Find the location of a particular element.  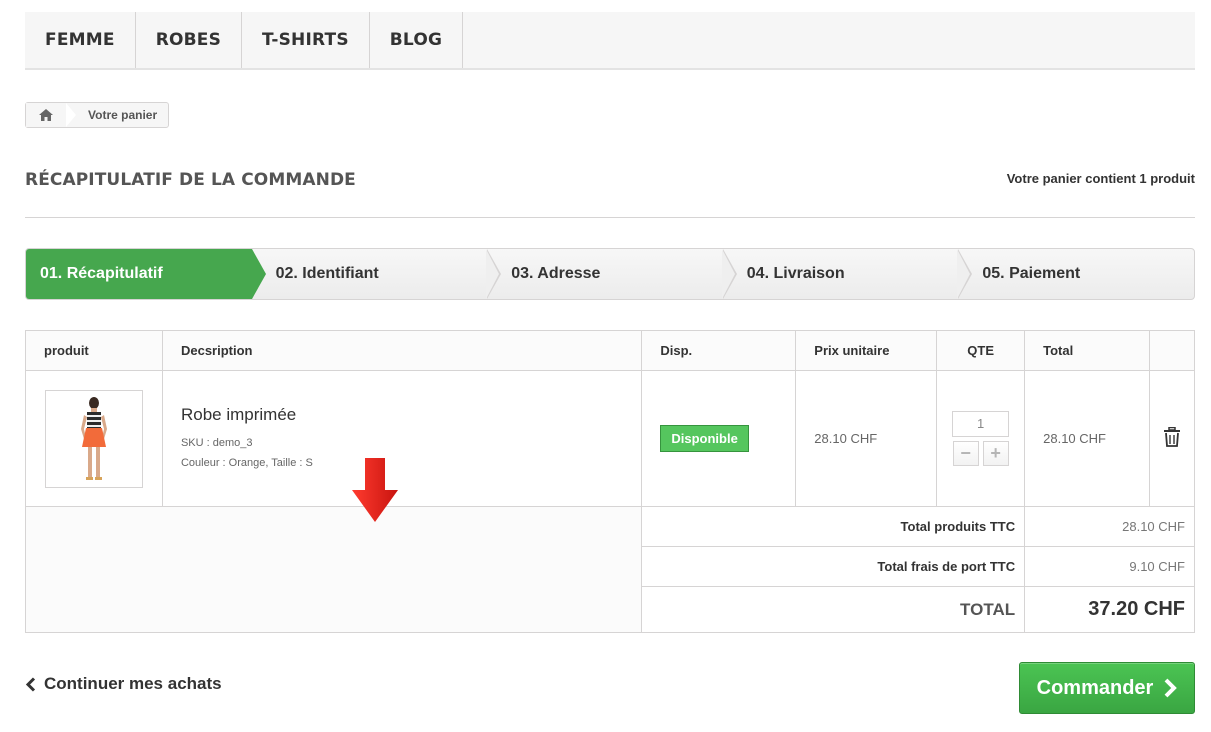

delete-cell is located at coordinates (1172, 438).